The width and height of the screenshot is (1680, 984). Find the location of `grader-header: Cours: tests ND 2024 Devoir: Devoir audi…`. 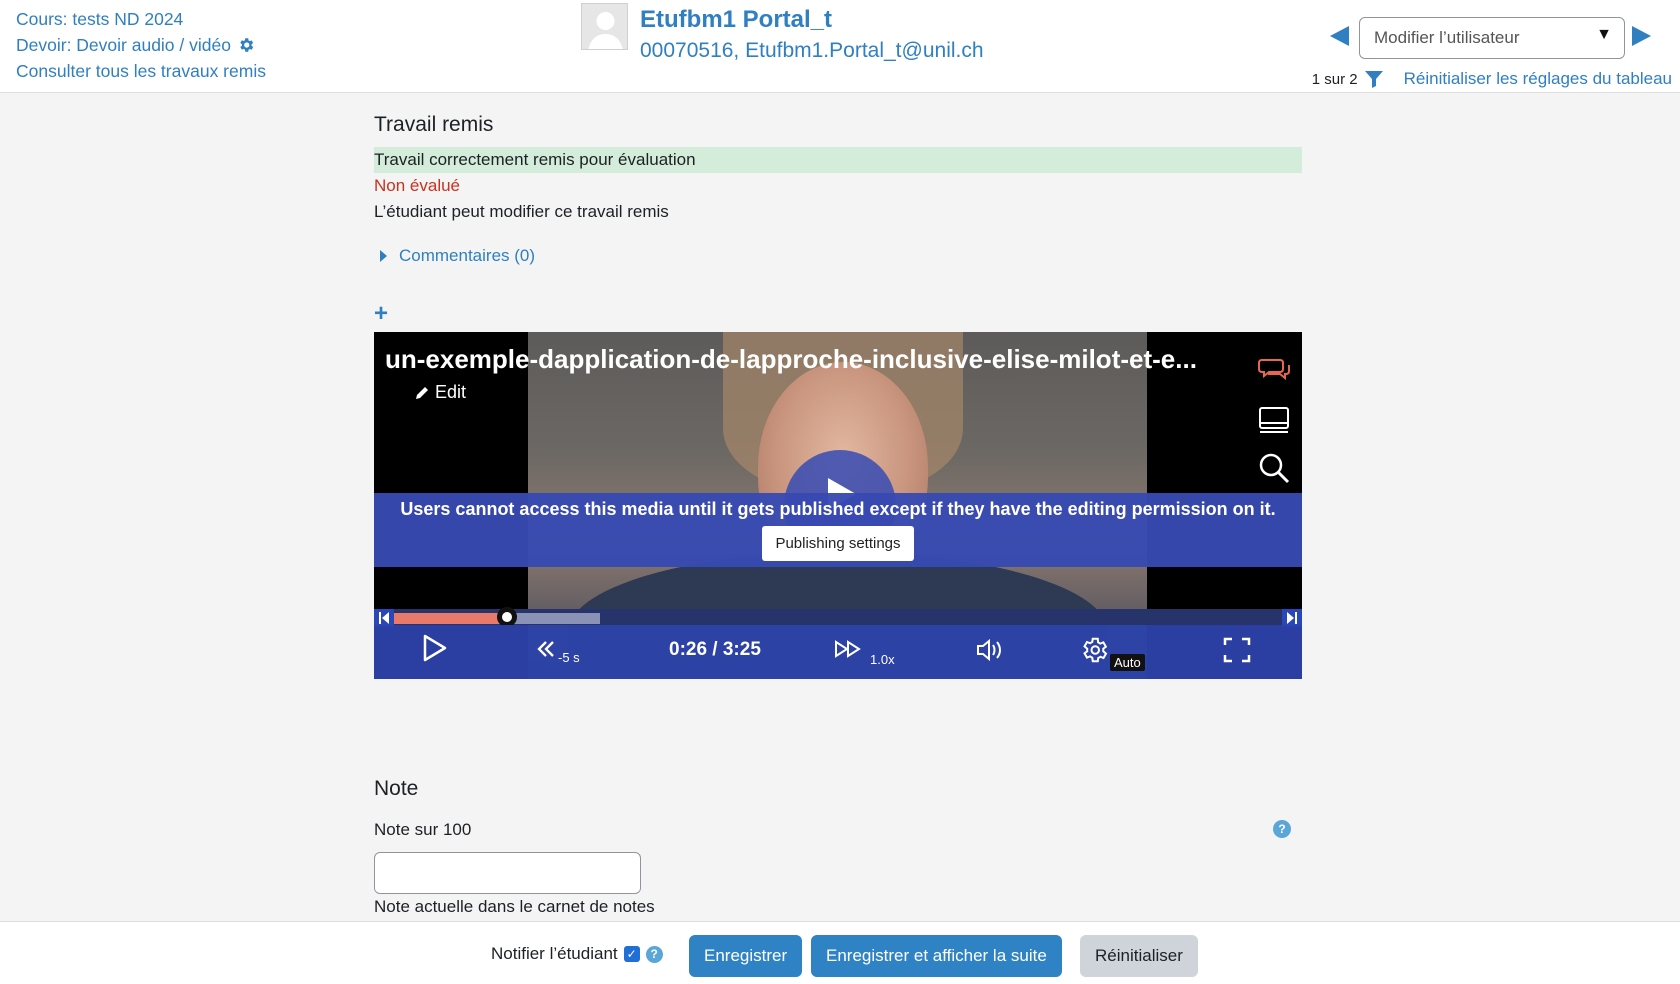

grader-header: Cours: tests ND 2024 Devoir: Devoir audi… is located at coordinates (840, 46).